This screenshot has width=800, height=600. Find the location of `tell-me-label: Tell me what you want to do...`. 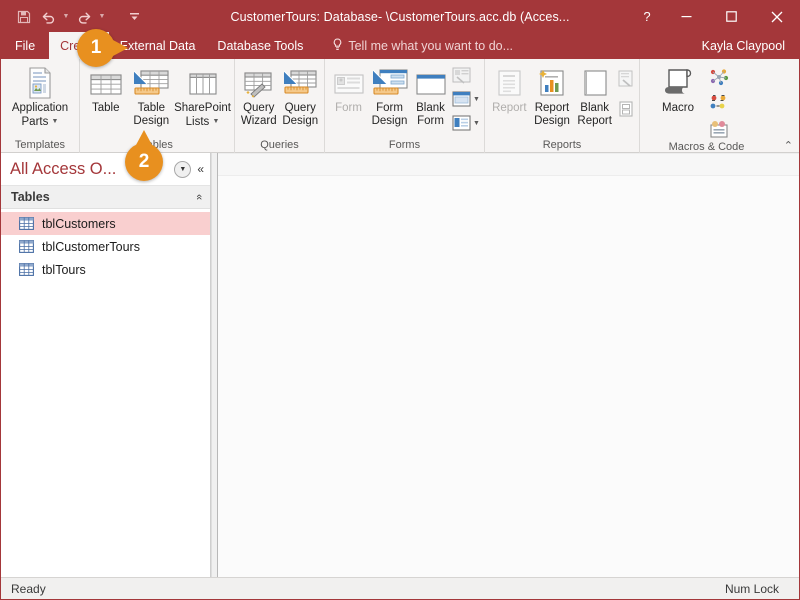

tell-me-label: Tell me what you want to do... is located at coordinates (431, 45).